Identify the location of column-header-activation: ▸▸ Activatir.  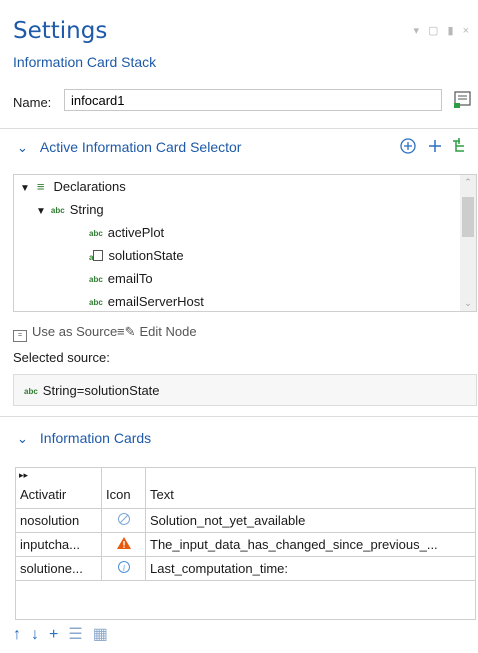
(58, 488).